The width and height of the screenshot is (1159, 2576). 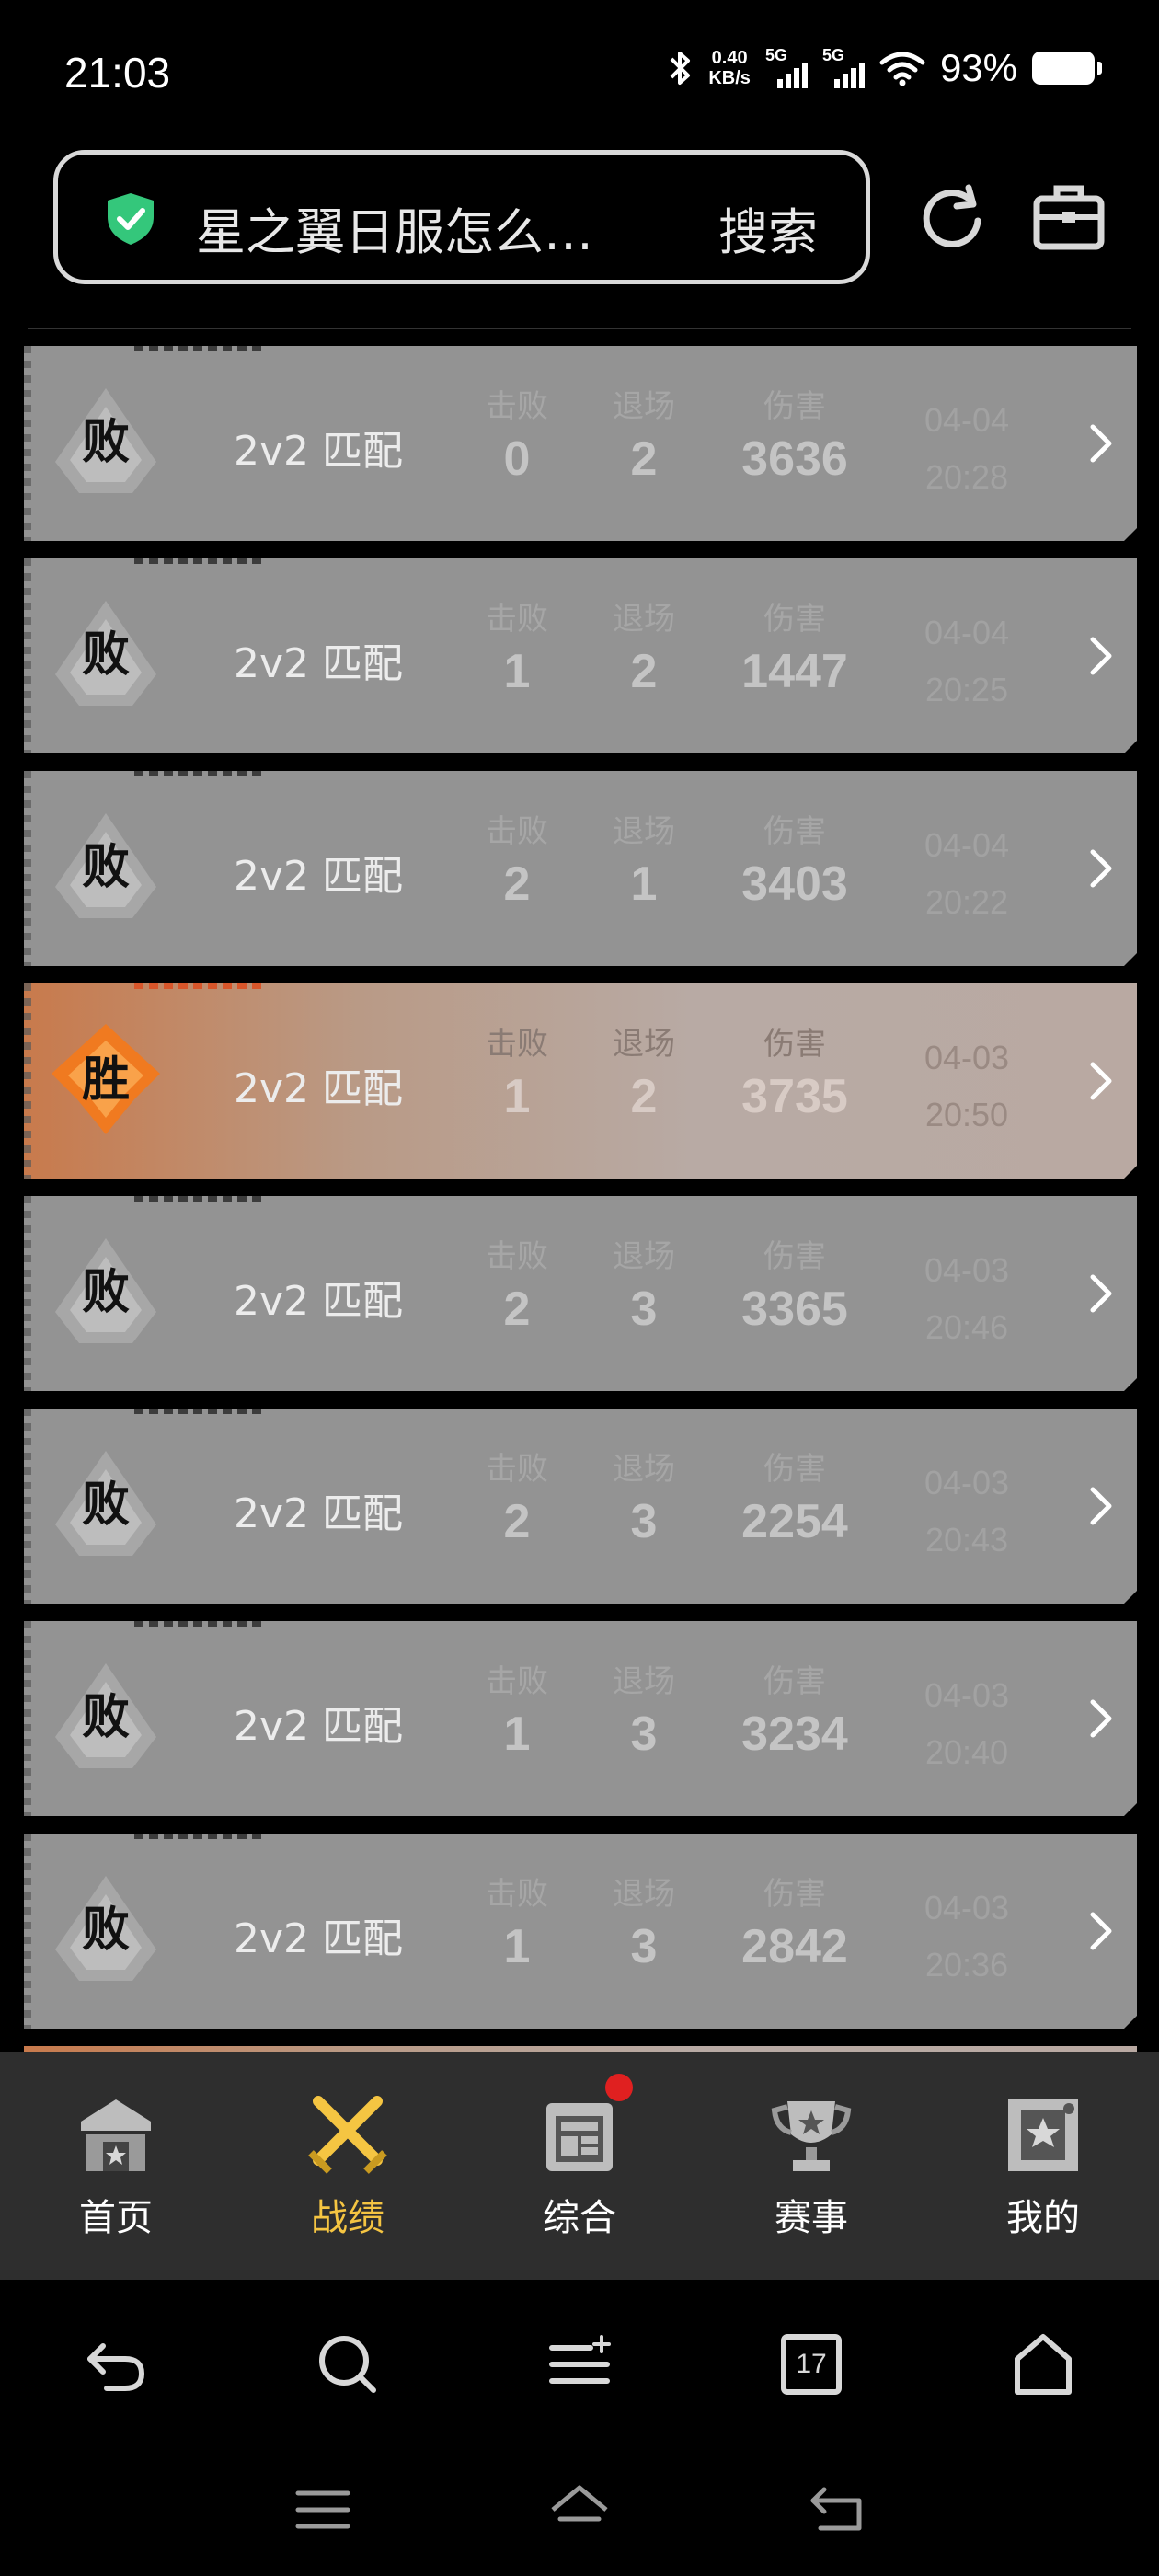 I want to click on exits-value: 1, so click(x=644, y=884).